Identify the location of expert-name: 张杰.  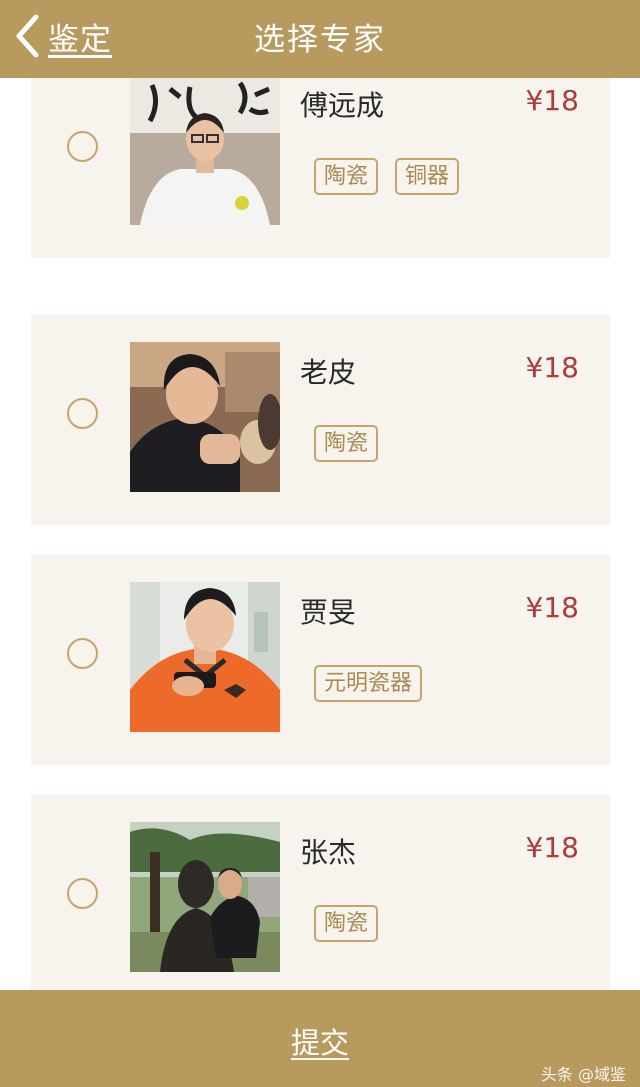
(328, 852).